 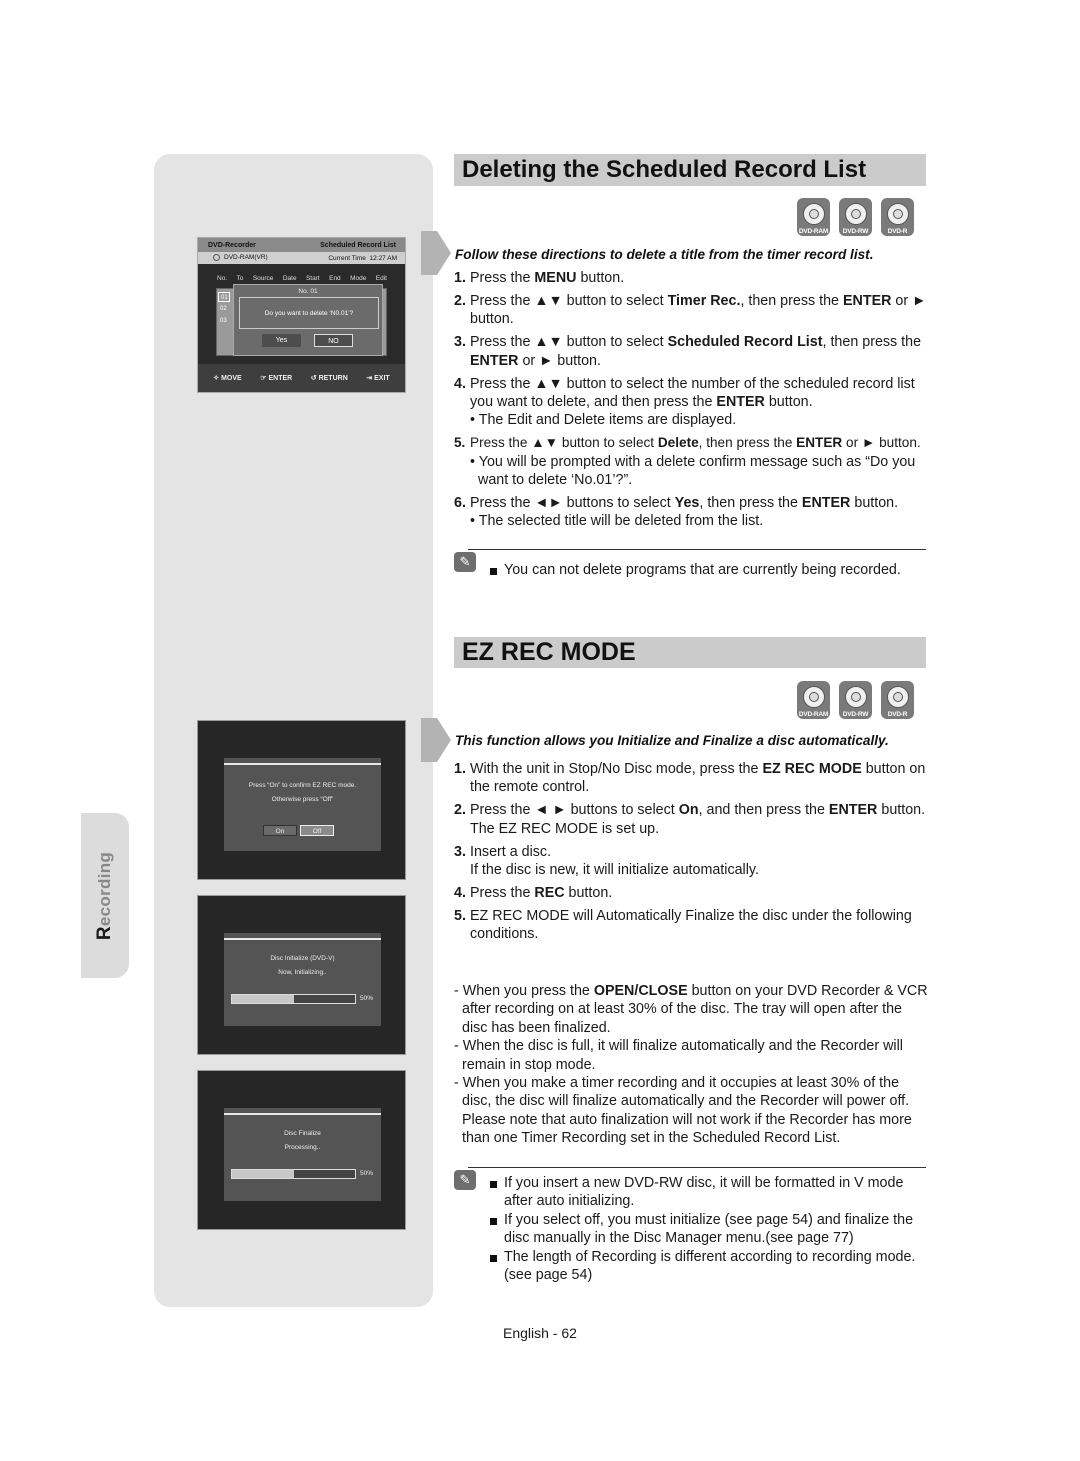 I want to click on emphasis-text: Timer Rec., so click(x=704, y=300).